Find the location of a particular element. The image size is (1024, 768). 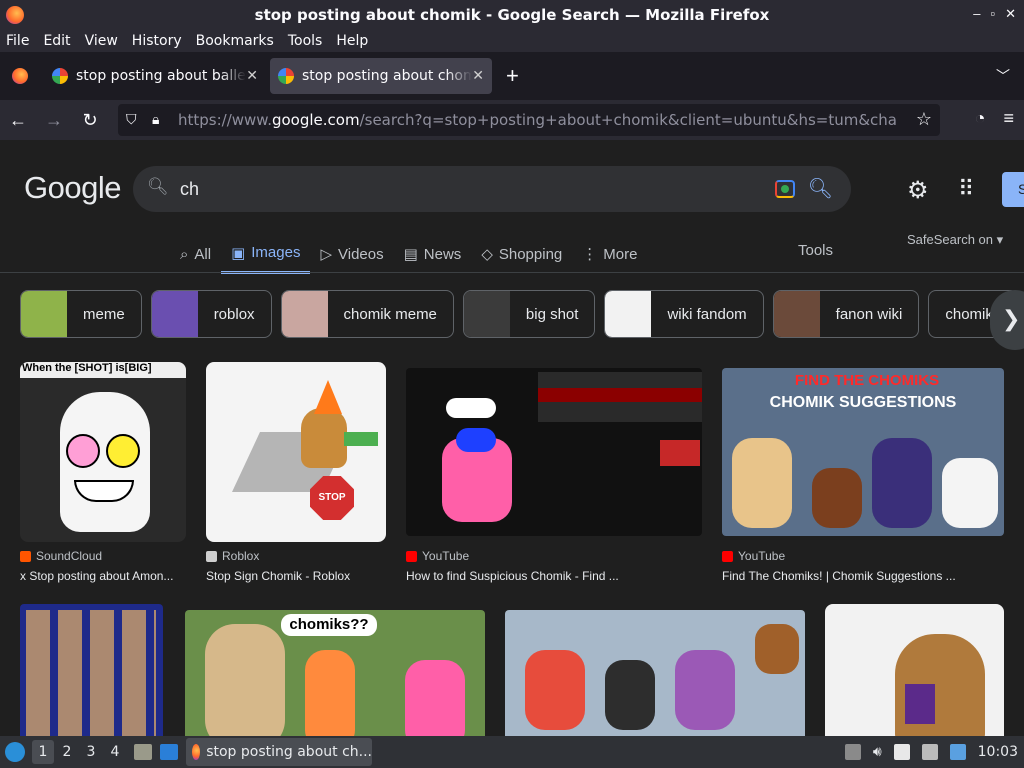

firefox-view-button is located at coordinates (20, 76).